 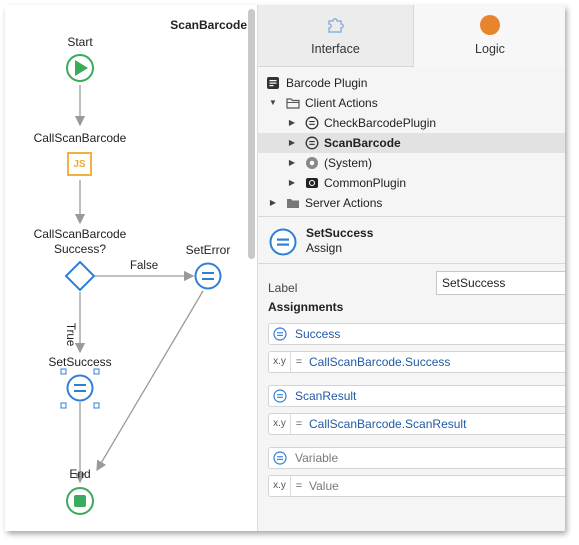 I want to click on call-label: CallScanBarcode, so click(x=80, y=138).